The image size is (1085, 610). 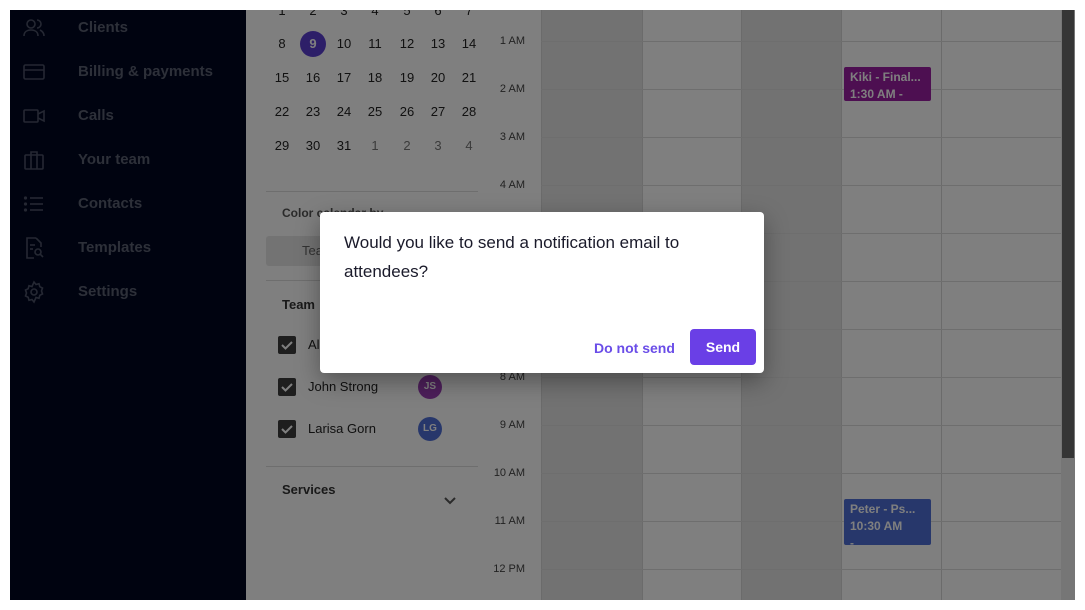 I want to click on send-button: Send, so click(x=723, y=347).